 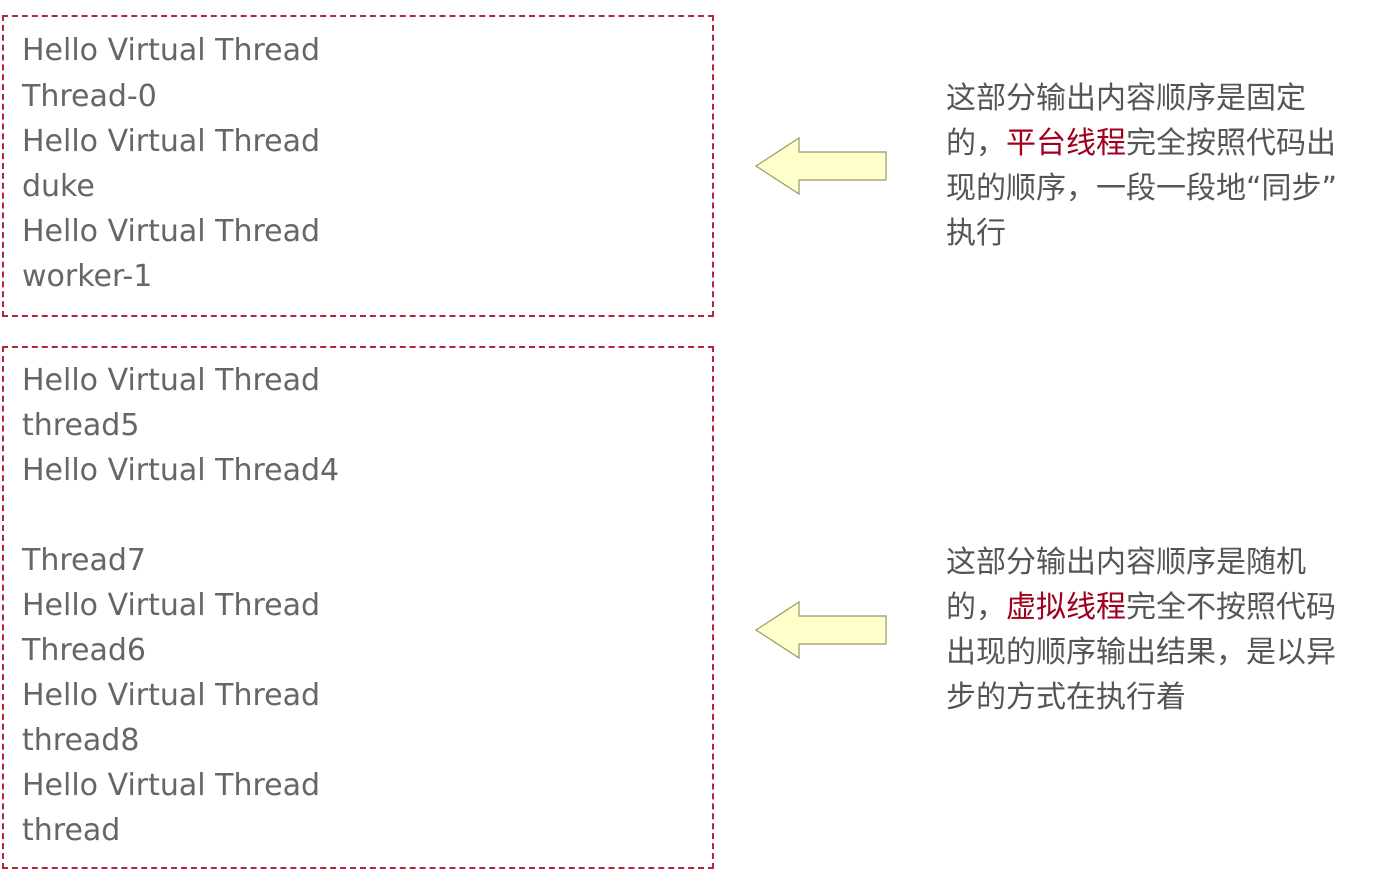 I want to click on top-output-line: duke, so click(x=58, y=186).